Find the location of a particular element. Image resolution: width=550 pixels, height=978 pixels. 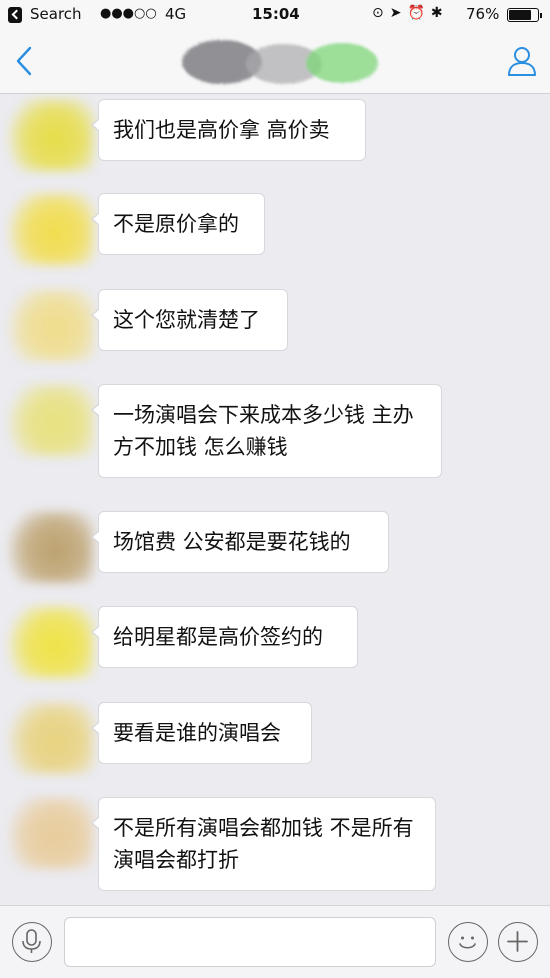

message-text: 不是所有演唱会都加钱 不是所有演唱会都打折 is located at coordinates (263, 844).